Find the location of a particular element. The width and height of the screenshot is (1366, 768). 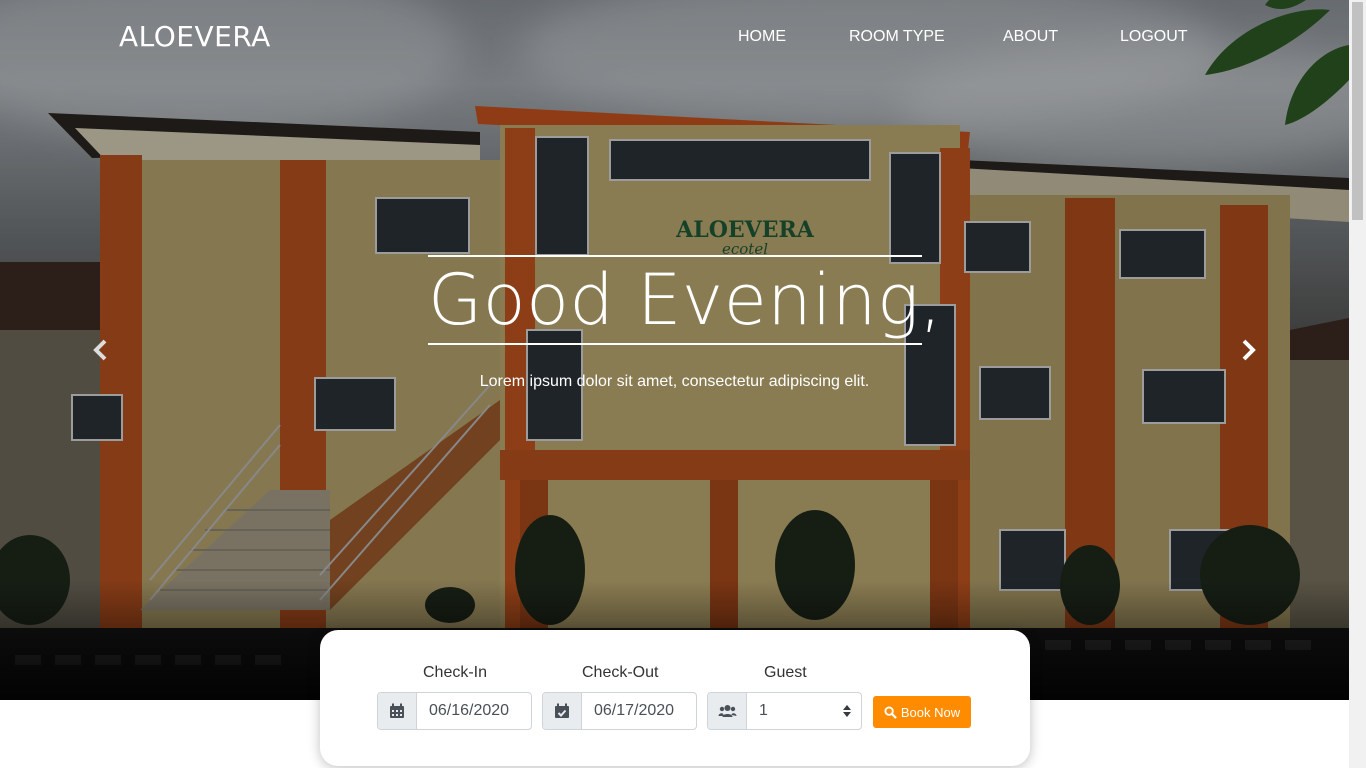

caption-bottom-rule is located at coordinates (675, 344).